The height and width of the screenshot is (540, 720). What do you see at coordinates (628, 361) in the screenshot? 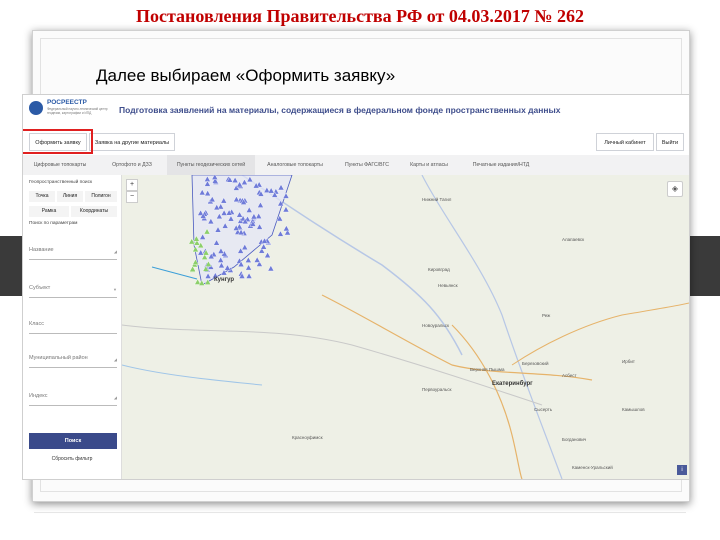
I see `town-label: Ирбит` at bounding box center [628, 361].